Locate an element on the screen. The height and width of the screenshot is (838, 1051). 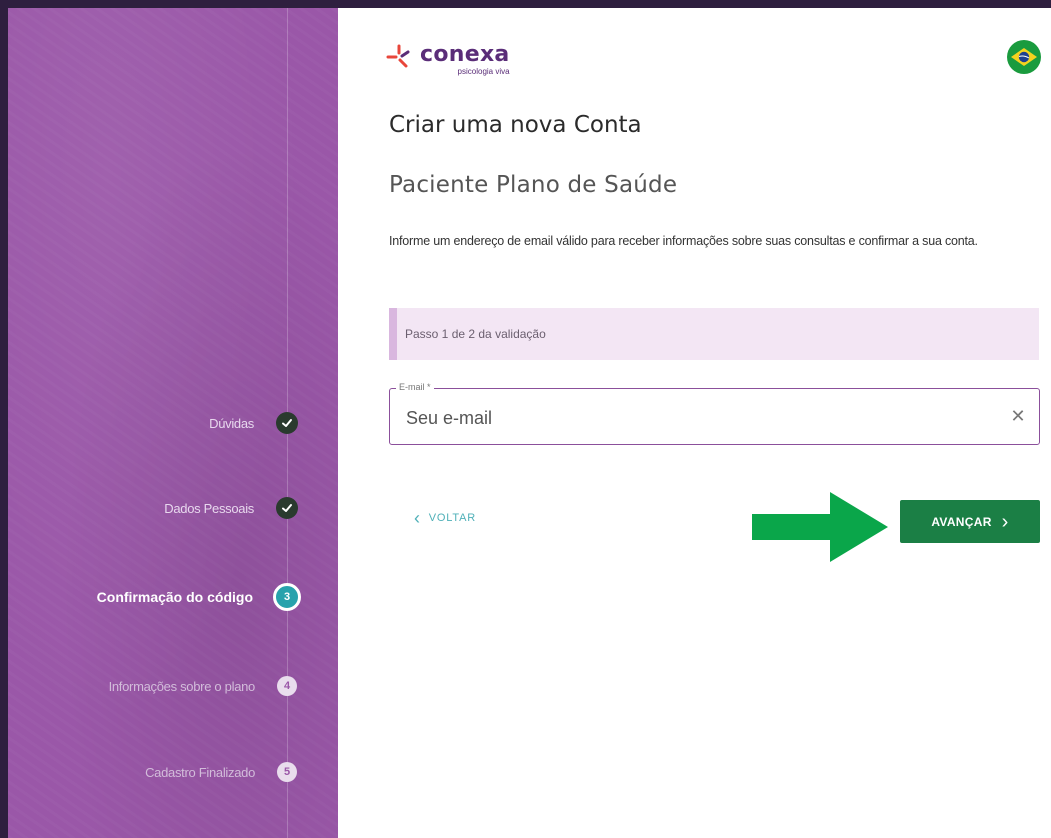
brand-tagline: psicologia viva is located at coordinates (483, 71).